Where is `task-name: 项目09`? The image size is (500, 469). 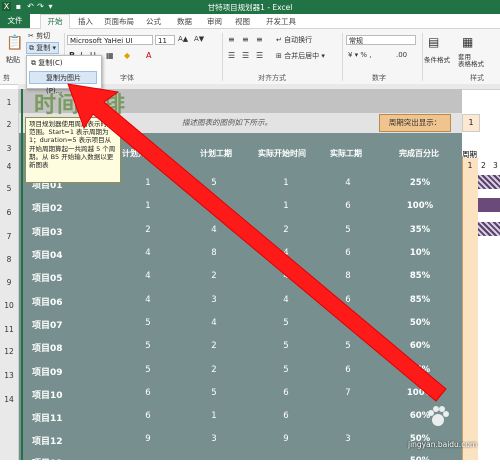
task-name: 项目09 is located at coordinates (47, 371).